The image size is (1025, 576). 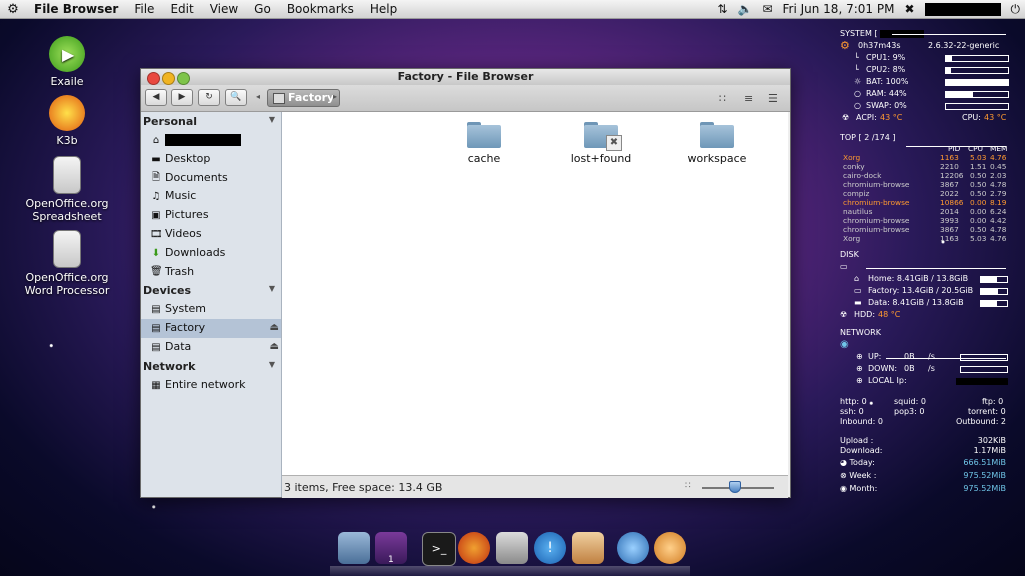 What do you see at coordinates (211, 234) in the screenshot?
I see `sidebar-item-videos: 🎞 Videos` at bounding box center [211, 234].